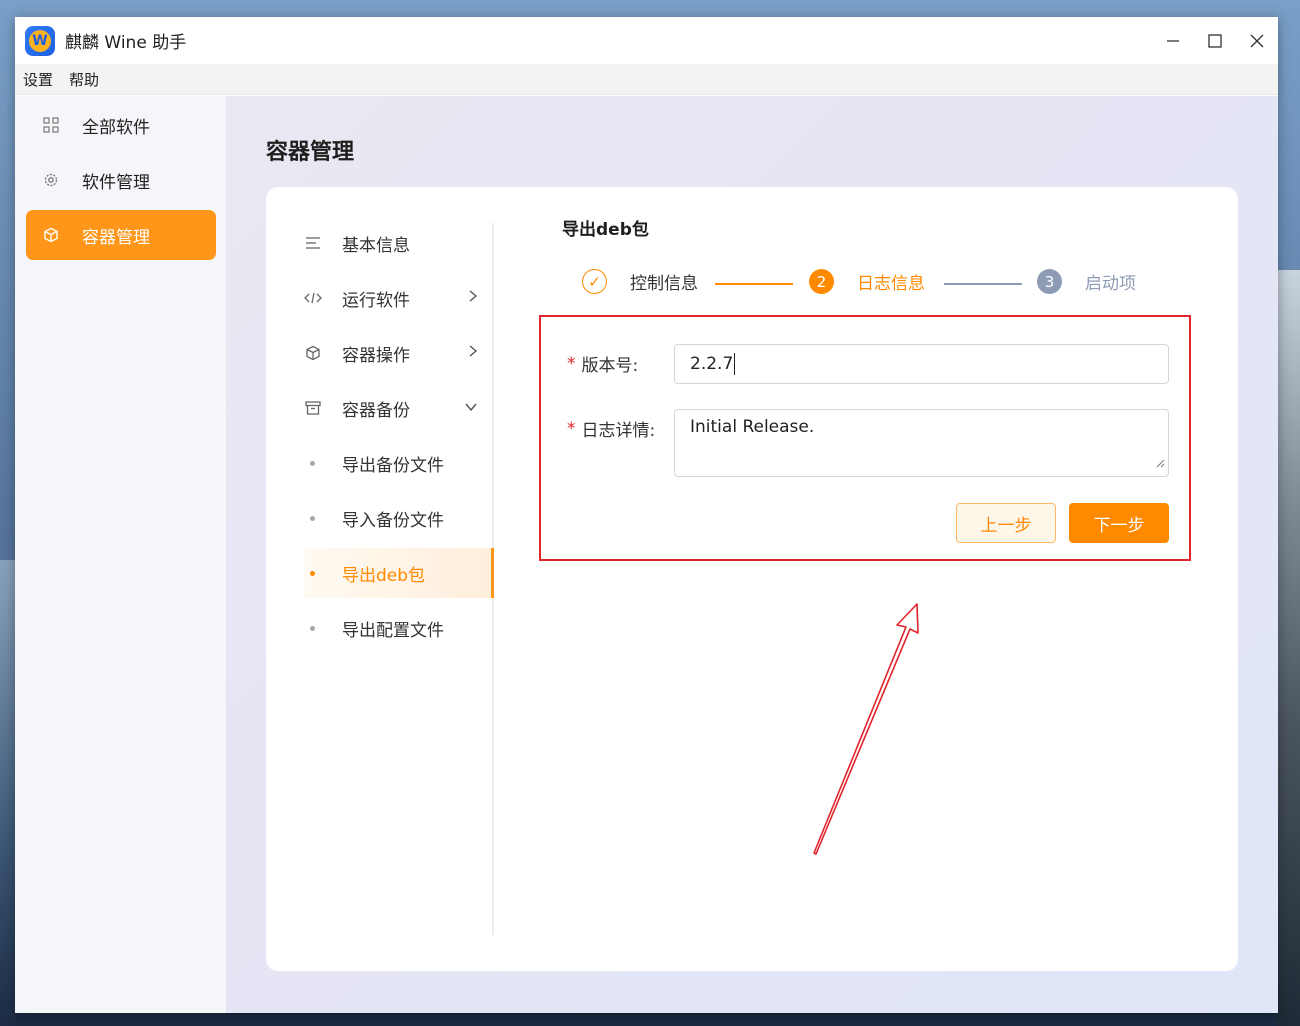 This screenshot has width=1300, height=1026. I want to click on resize-handle-icon, so click(1160, 463).